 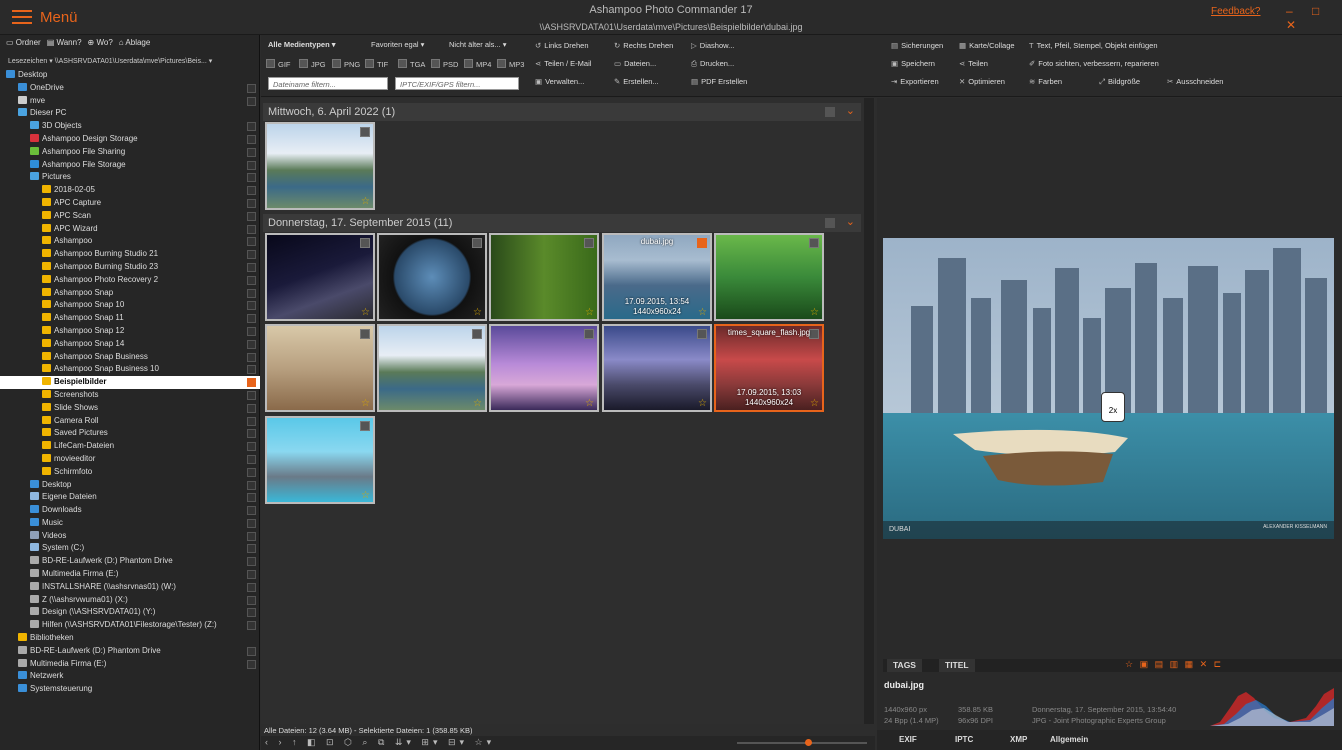 What do you see at coordinates (312, 64) in the screenshot?
I see `filter-jpg-checkbox: JPG` at bounding box center [312, 64].